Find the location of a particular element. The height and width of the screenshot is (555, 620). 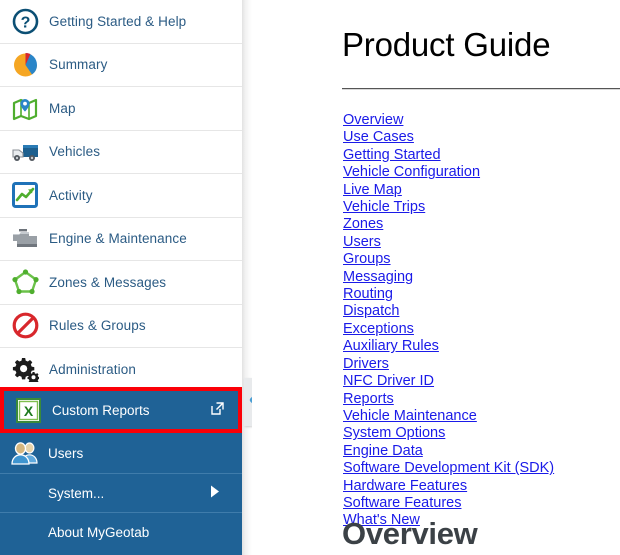

sidebar-item-label: Vehicles is located at coordinates (75, 152).